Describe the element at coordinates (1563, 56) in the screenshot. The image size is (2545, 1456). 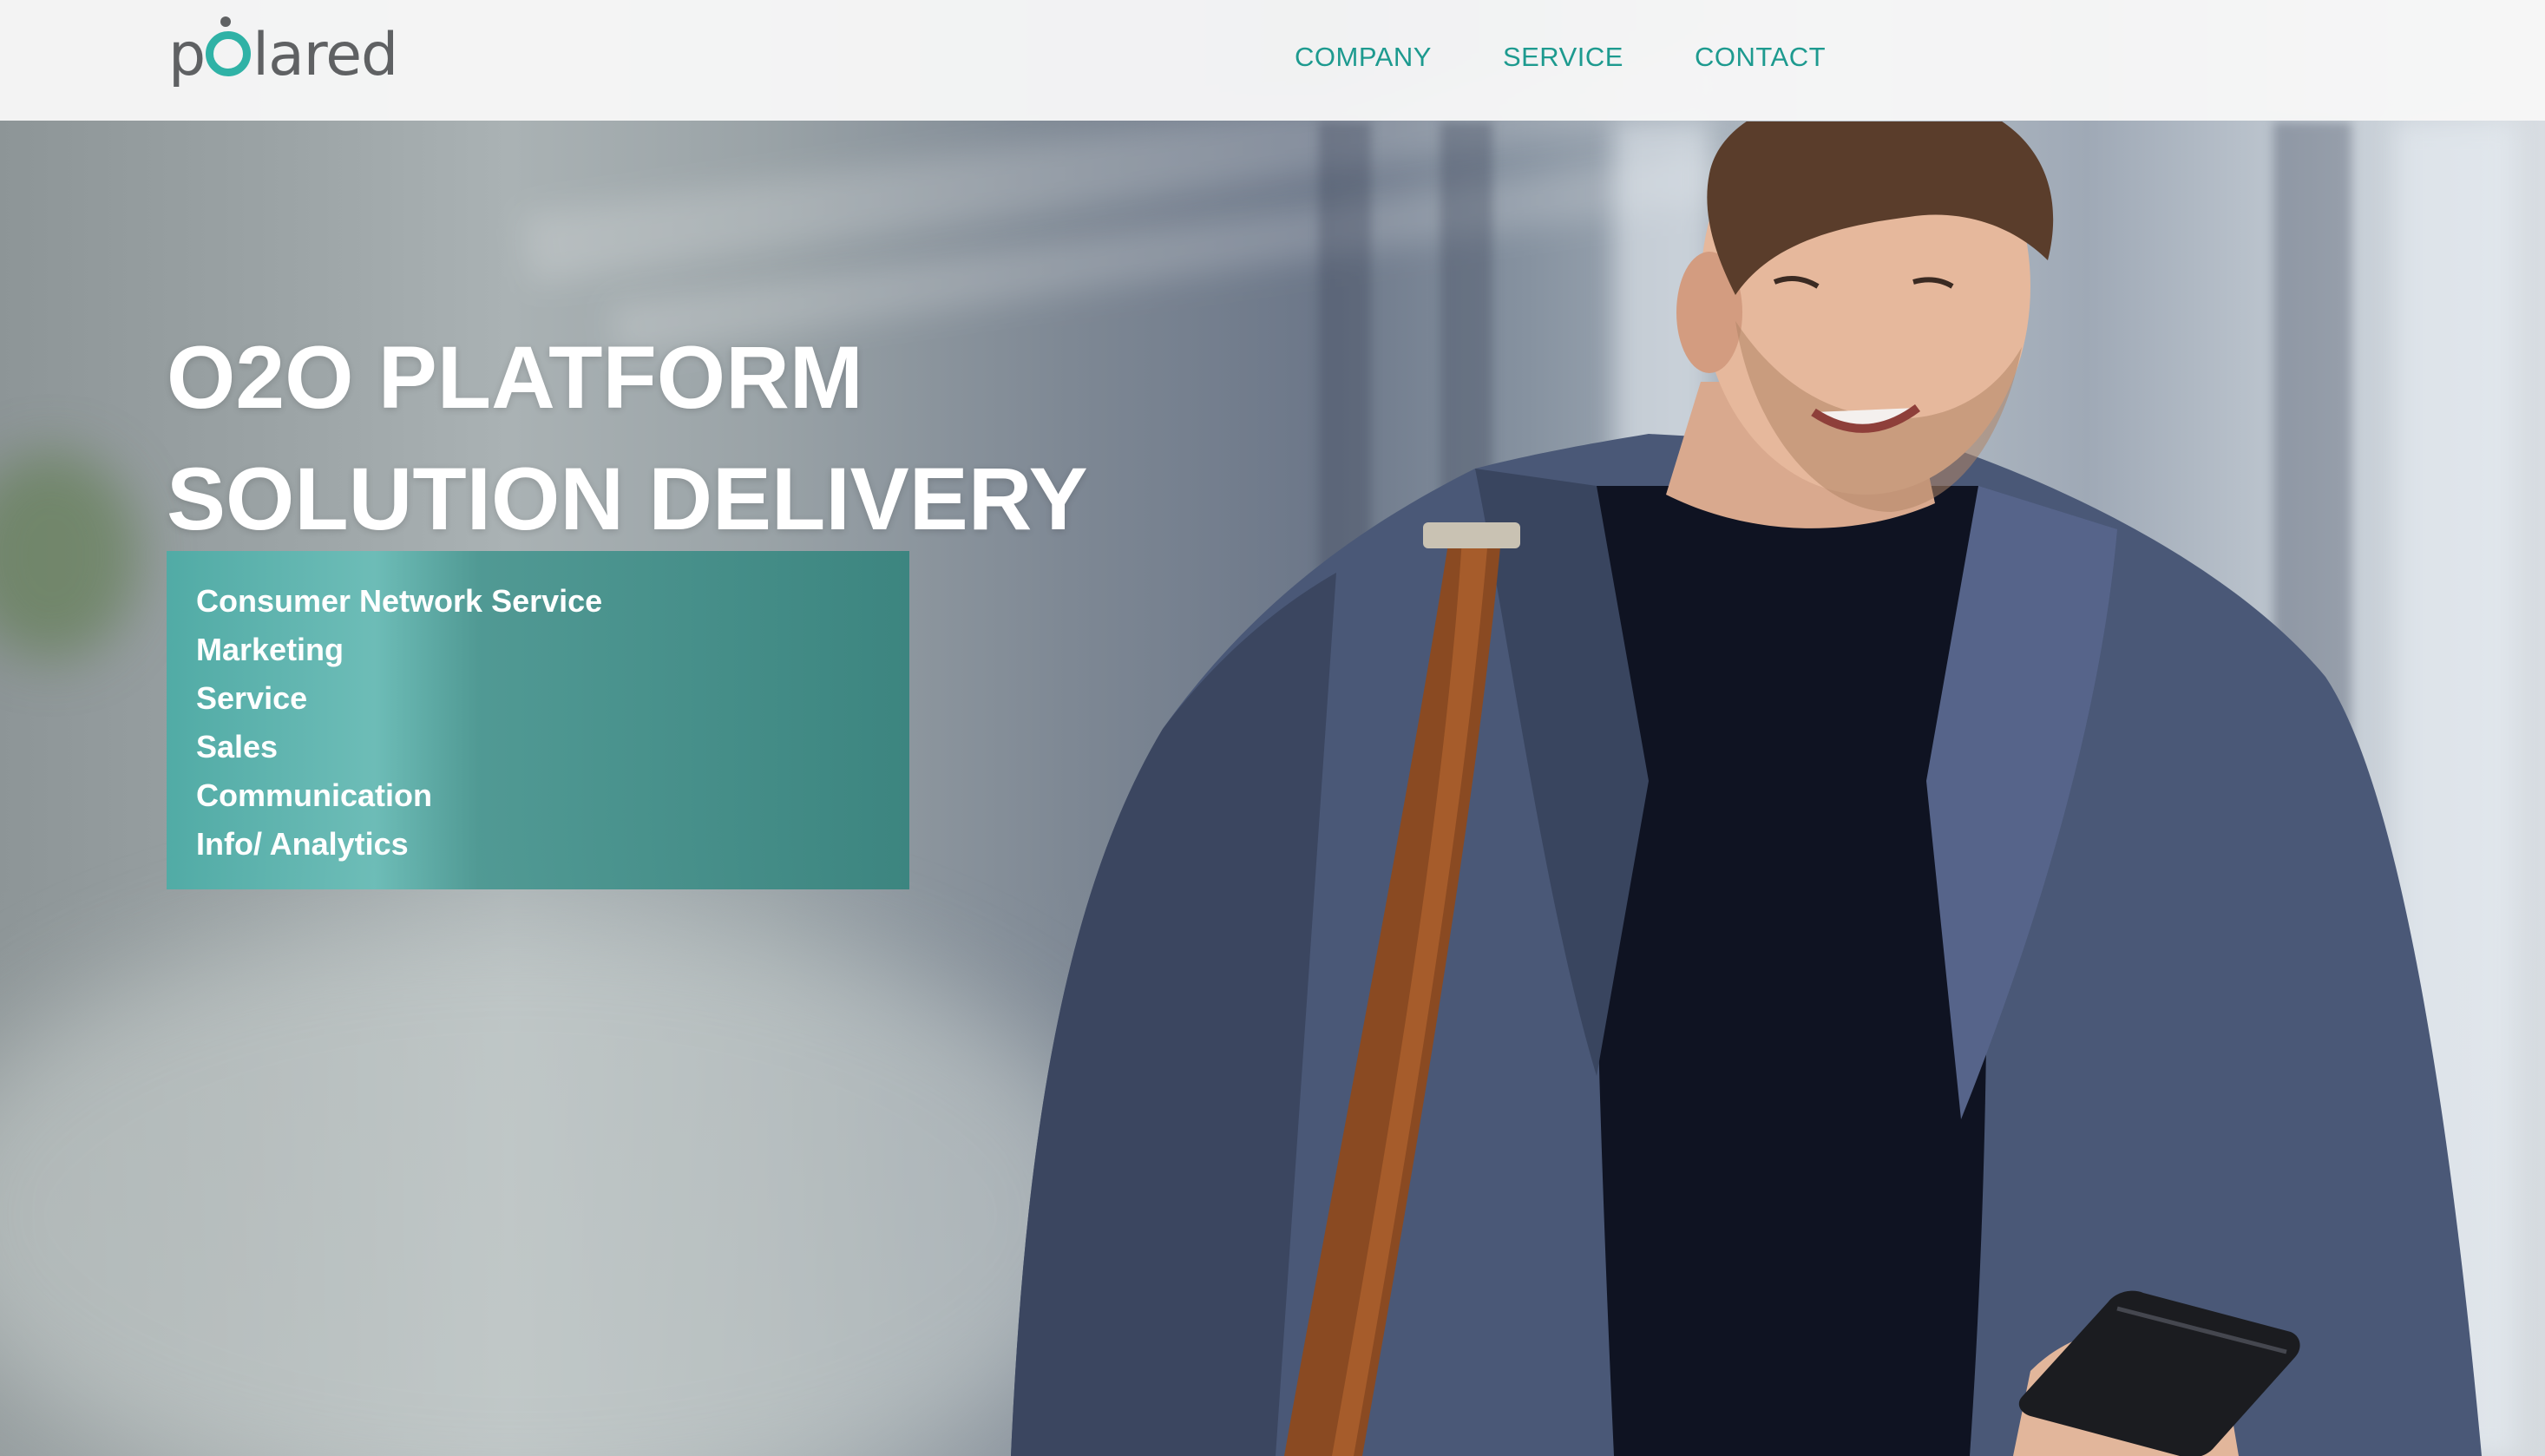
I see `nav-item-service: SERVICE` at that location.